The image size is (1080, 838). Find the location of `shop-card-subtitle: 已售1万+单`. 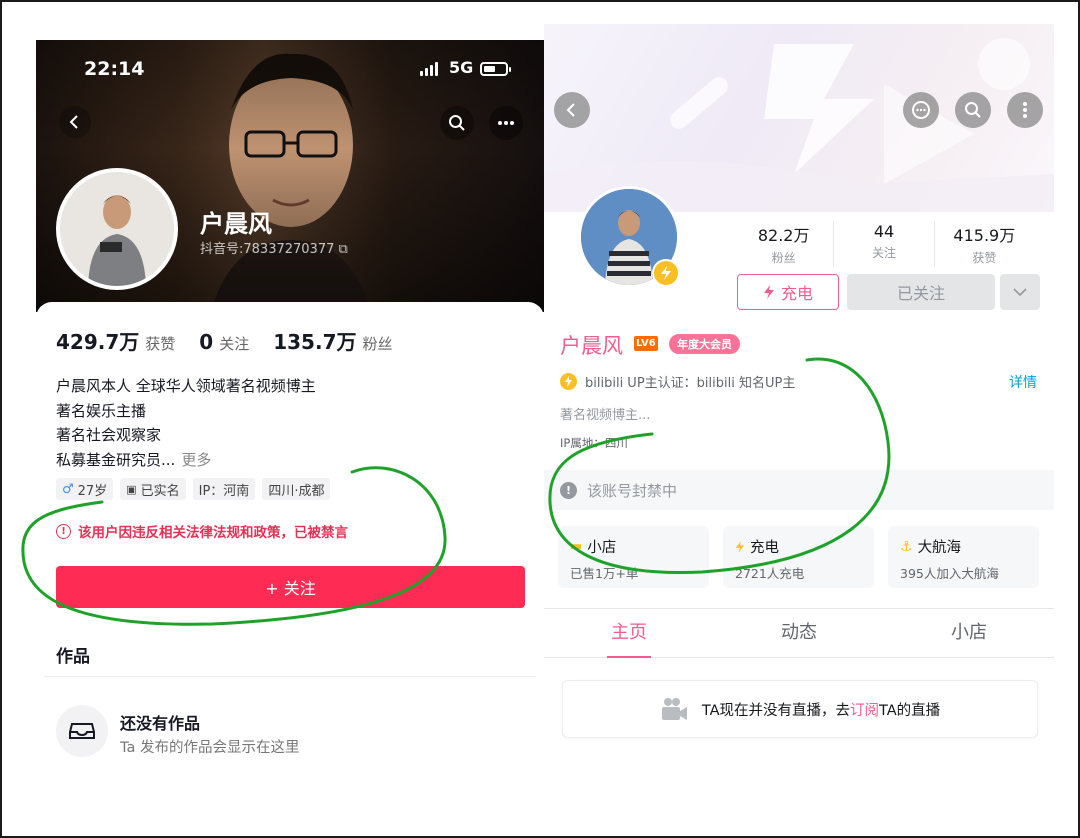

shop-card-subtitle: 已售1万+单 is located at coordinates (604, 573).